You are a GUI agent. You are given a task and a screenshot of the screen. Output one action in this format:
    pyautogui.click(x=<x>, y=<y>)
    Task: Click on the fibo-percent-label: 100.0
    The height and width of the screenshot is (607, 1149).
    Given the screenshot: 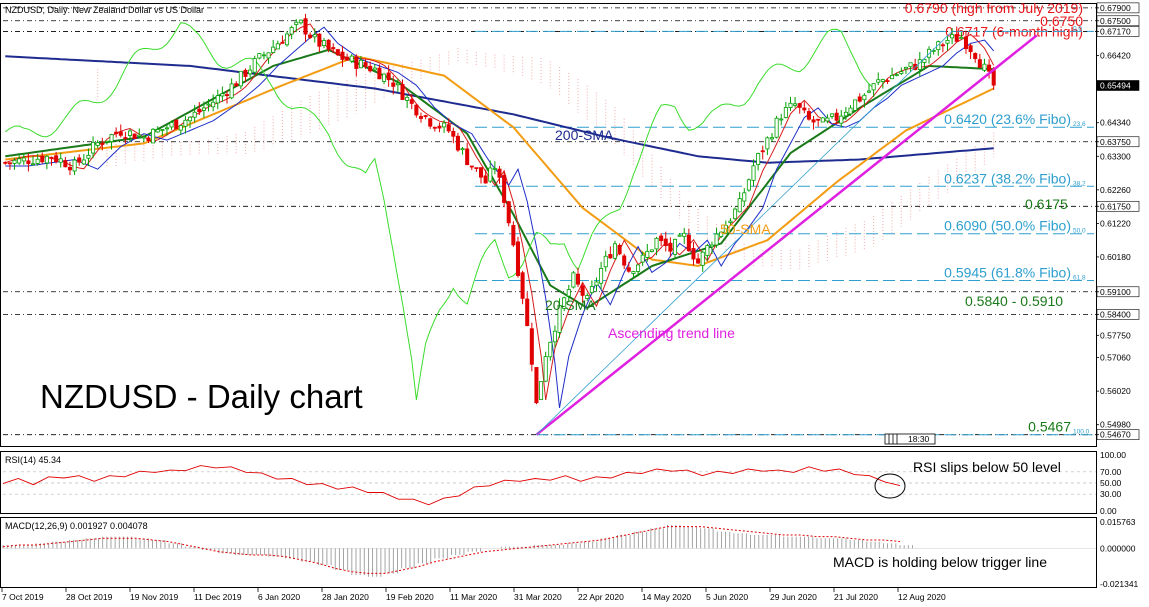 What is the action you would take?
    pyautogui.click(x=1081, y=432)
    